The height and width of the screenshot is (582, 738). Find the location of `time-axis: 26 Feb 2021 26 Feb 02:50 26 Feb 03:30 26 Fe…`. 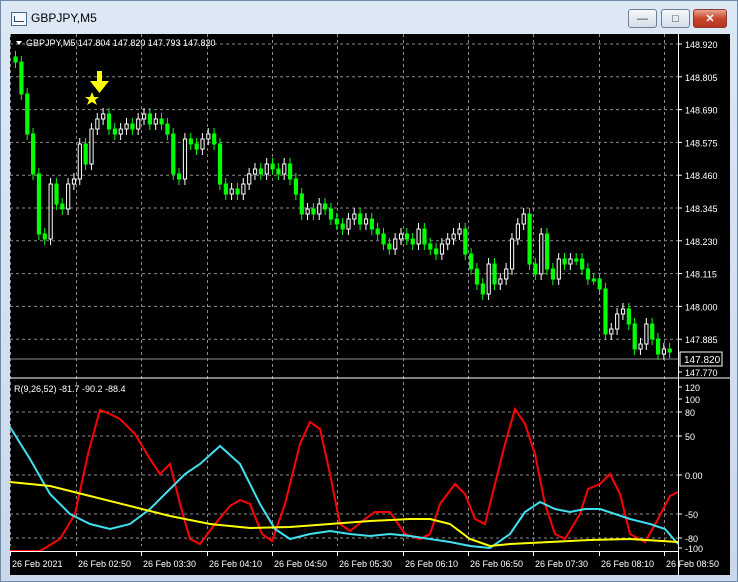

time-axis: 26 Feb 2021 26 Feb 02:50 26 Feb 03:30 26 Fe… is located at coordinates (364, 560).